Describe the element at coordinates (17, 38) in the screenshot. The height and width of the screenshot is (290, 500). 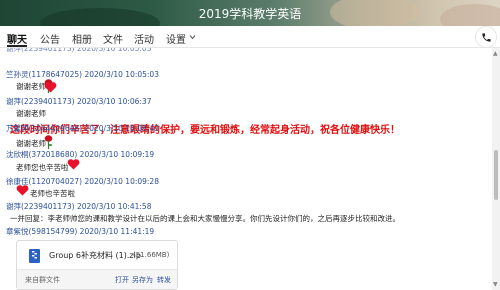
I see `tab-chat: 聊天` at that location.